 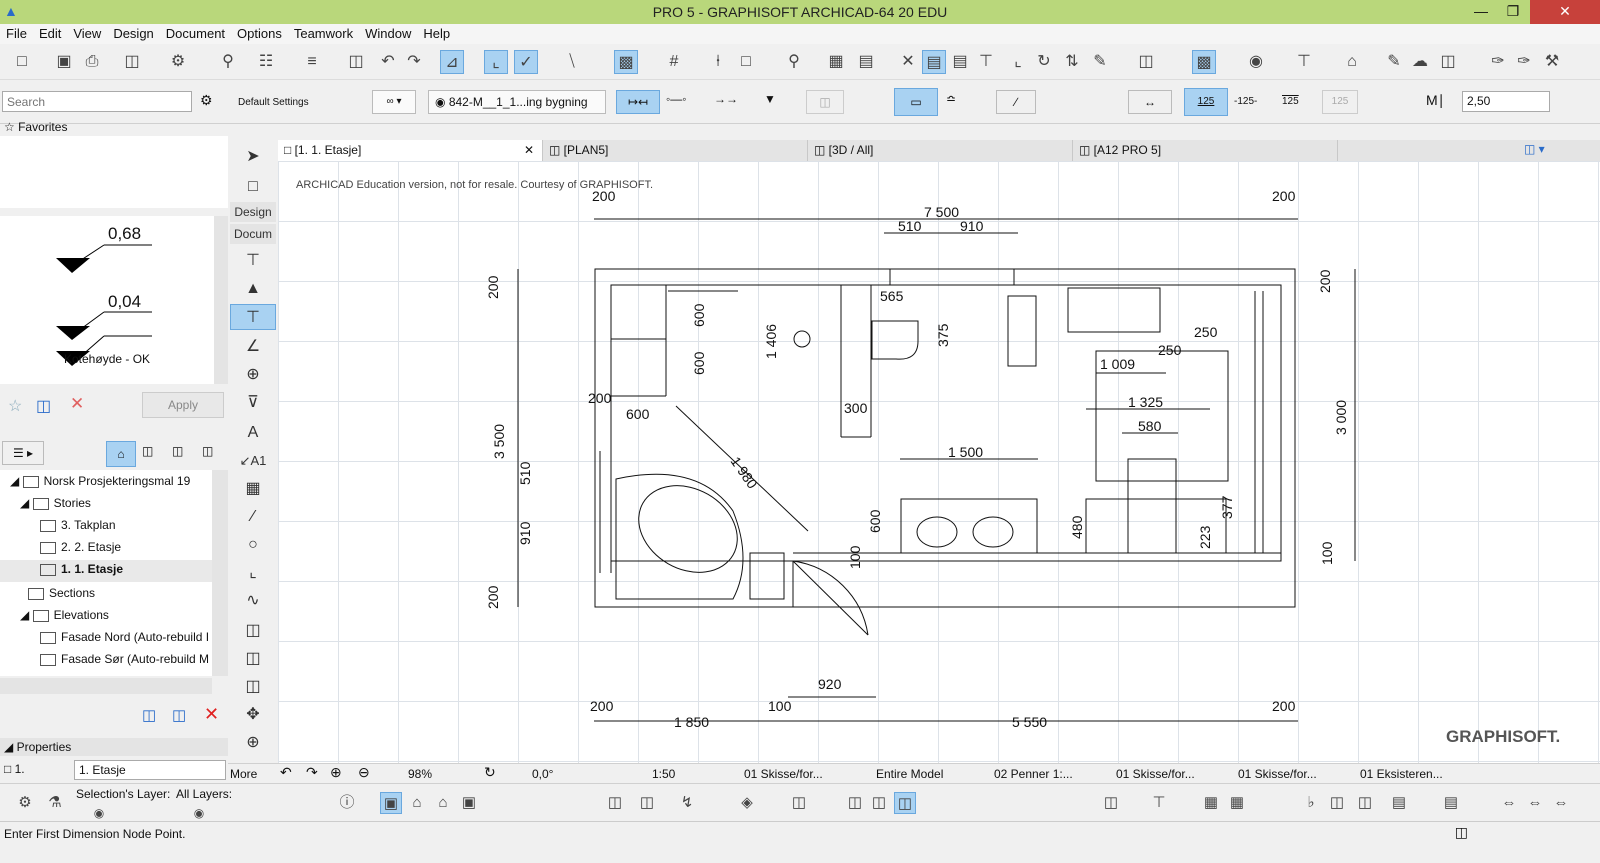 What do you see at coordinates (866, 62) in the screenshot?
I see `suspend-icon: ▤` at bounding box center [866, 62].